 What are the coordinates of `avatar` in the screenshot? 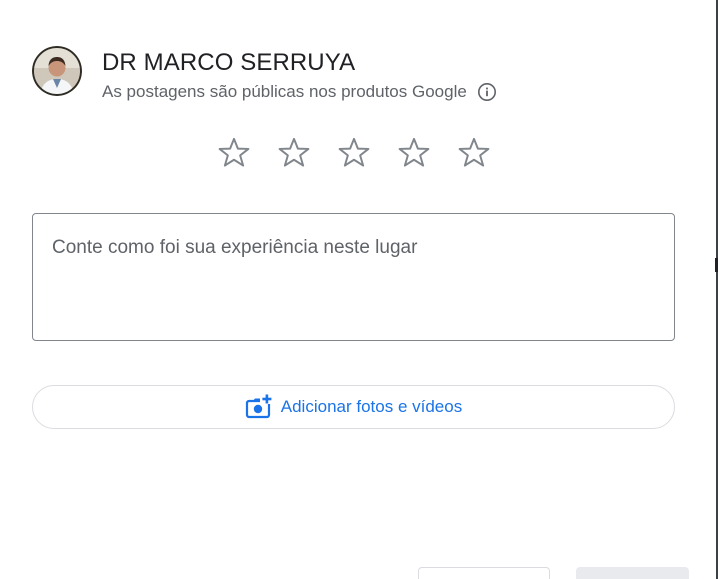 It's located at (57, 71).